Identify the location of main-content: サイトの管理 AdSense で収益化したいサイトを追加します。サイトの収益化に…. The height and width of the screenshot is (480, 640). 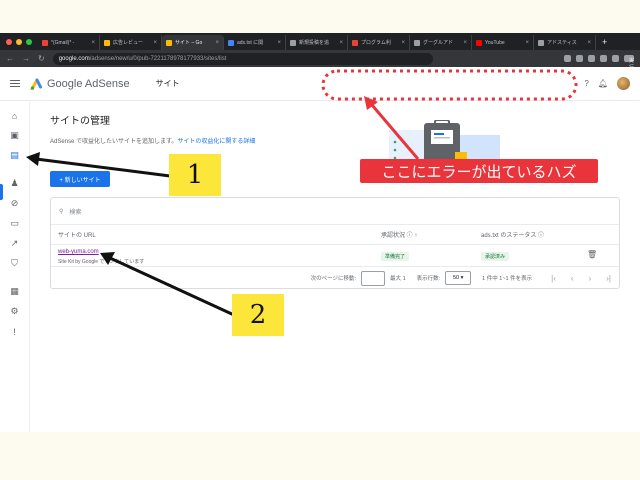
(335, 149).